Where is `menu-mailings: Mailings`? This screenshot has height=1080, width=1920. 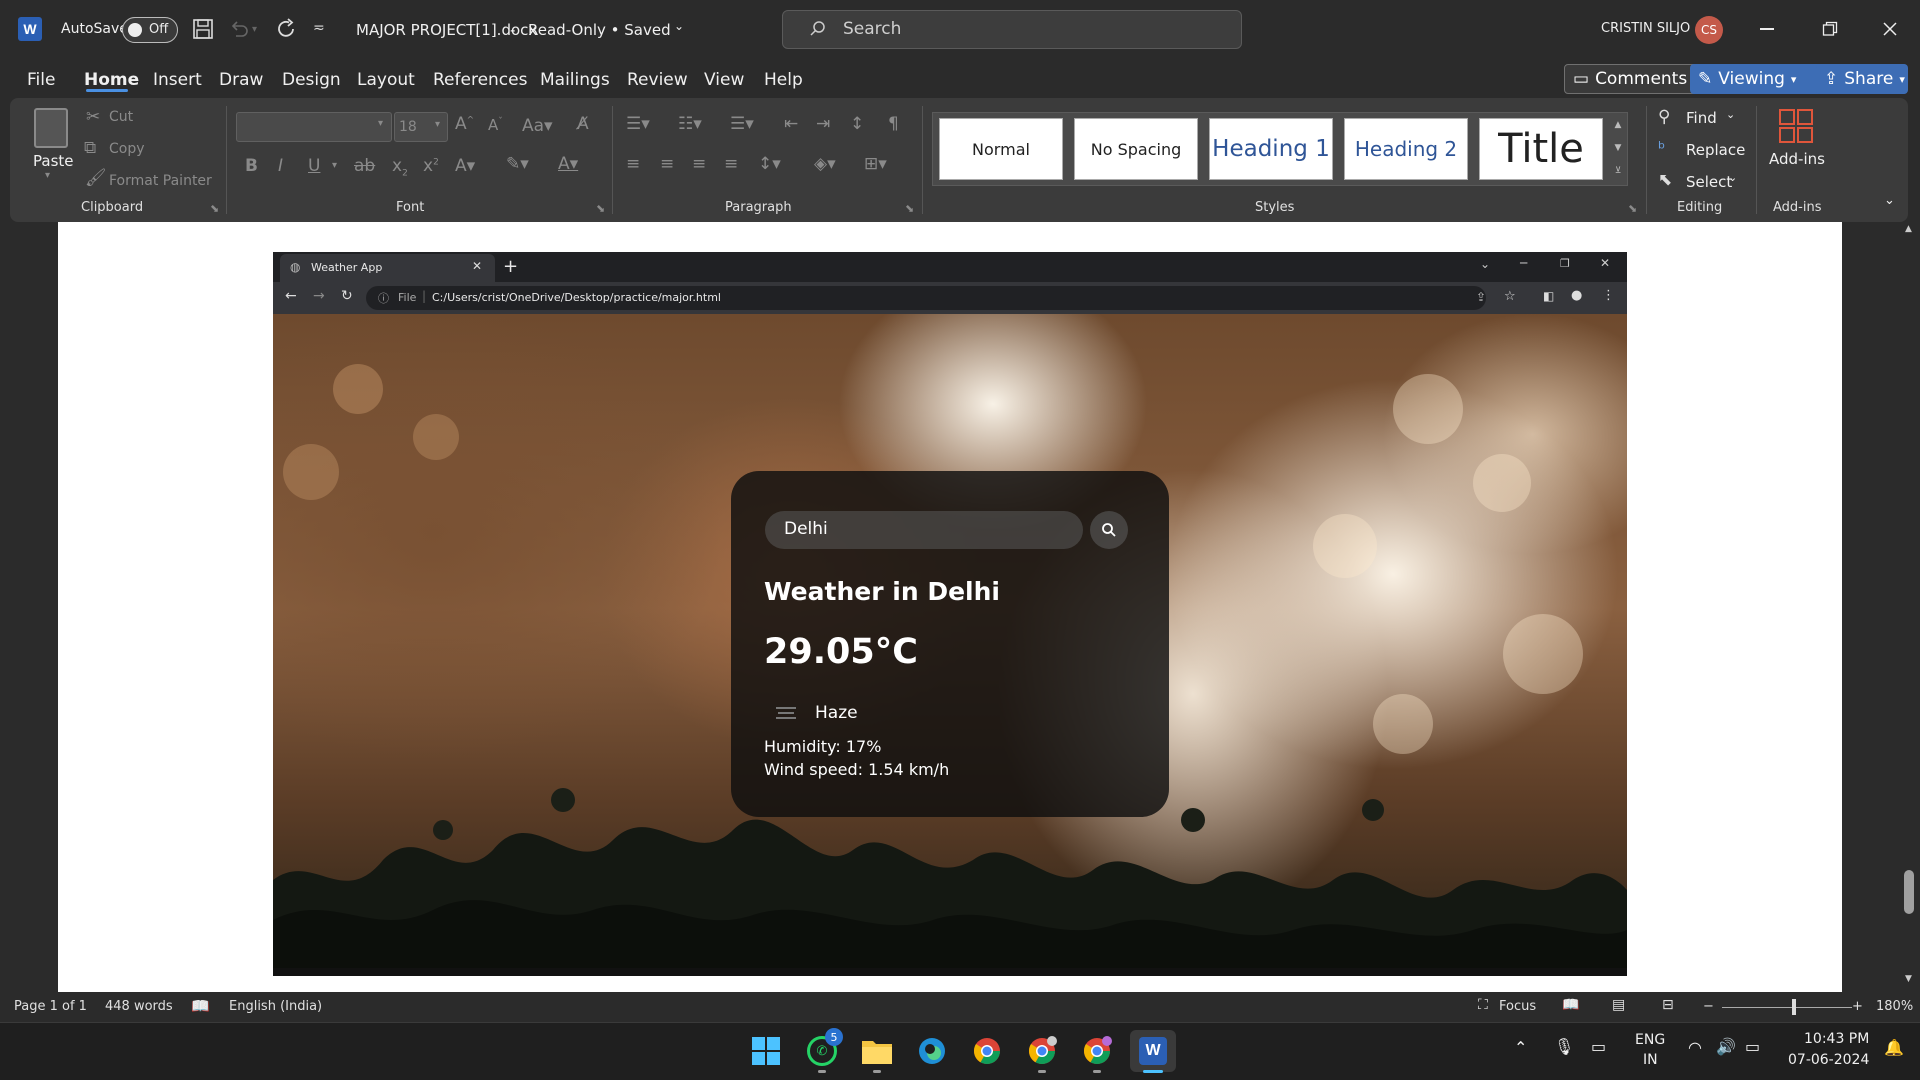 menu-mailings: Mailings is located at coordinates (575, 80).